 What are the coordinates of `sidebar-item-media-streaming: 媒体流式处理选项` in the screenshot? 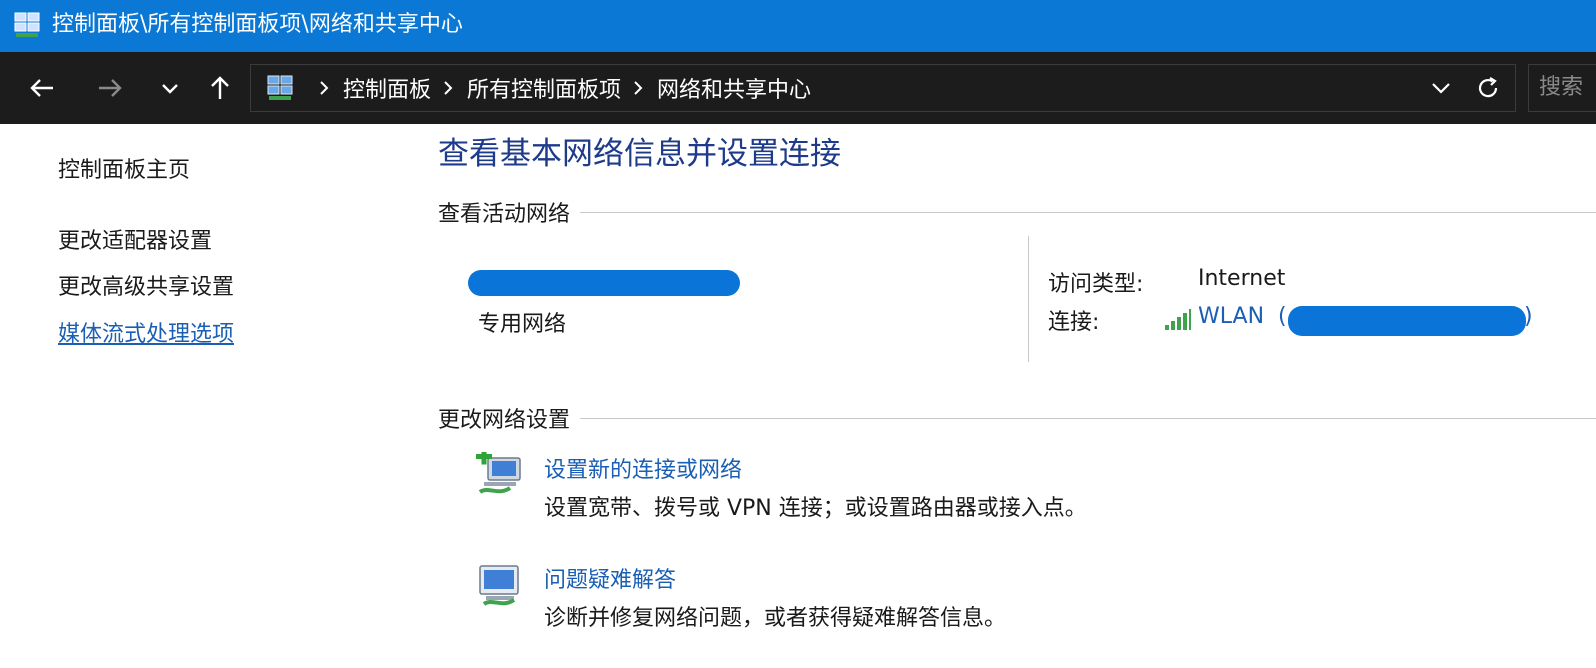 It's located at (146, 332).